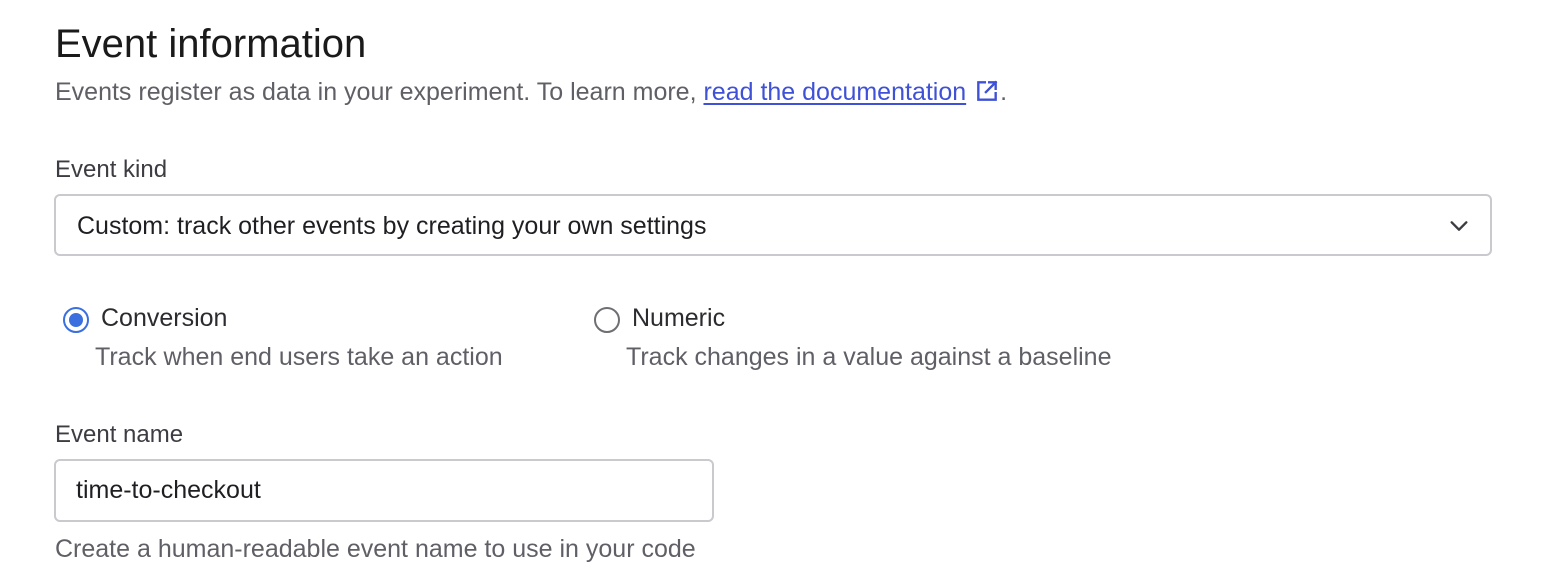  What do you see at coordinates (607, 320) in the screenshot?
I see `numeric-radio` at bounding box center [607, 320].